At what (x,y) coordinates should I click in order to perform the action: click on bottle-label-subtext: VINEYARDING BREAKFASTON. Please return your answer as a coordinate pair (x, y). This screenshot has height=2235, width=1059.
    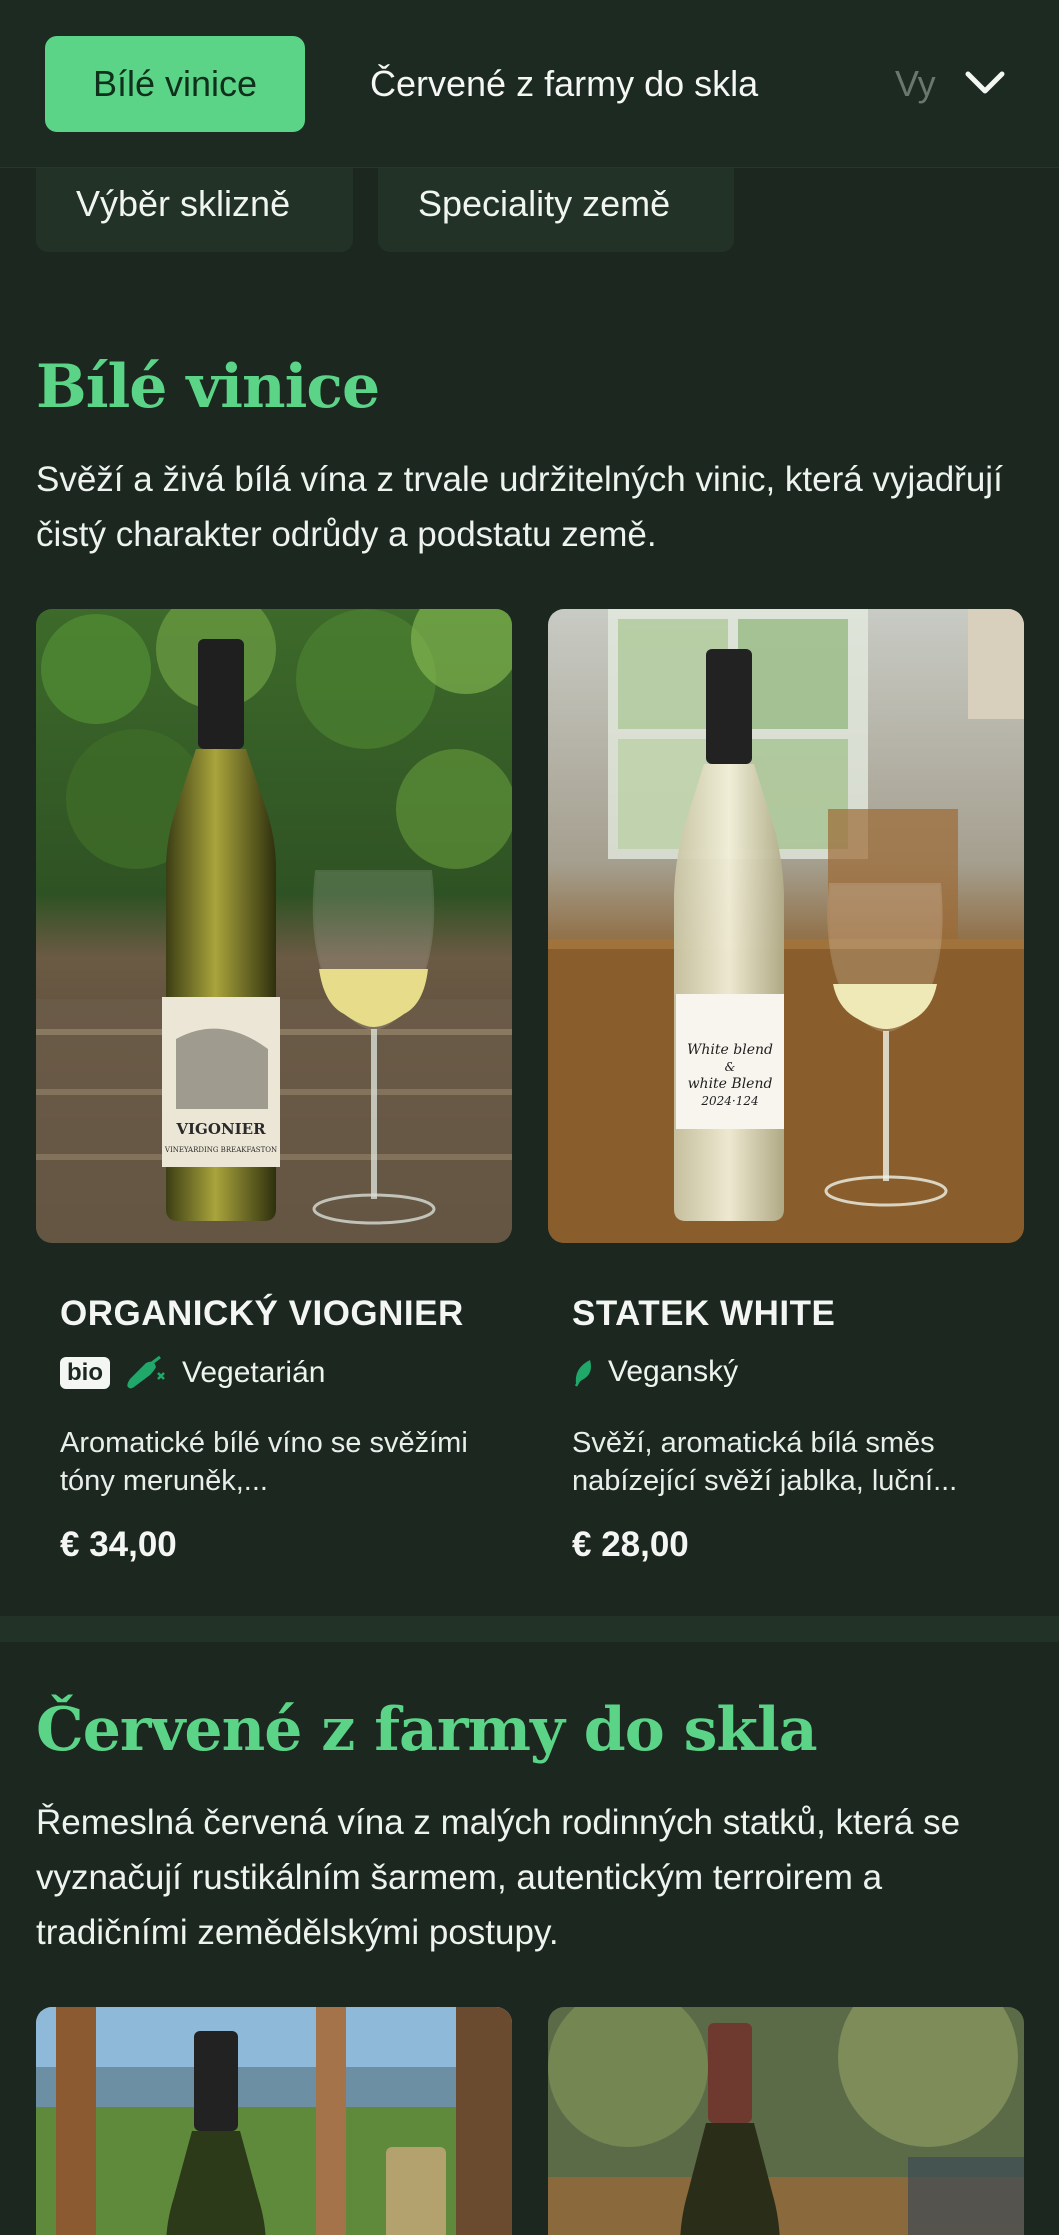
    Looking at the image, I should click on (220, 1150).